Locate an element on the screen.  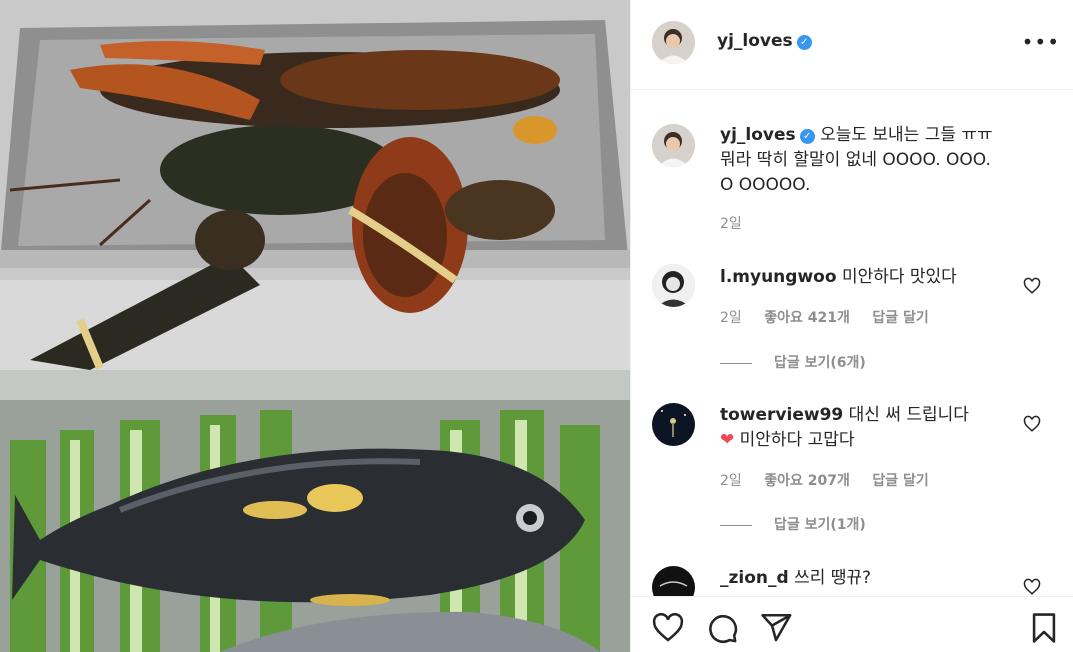
comment-meta: 2일 좋아요 207개 답글 달기 is located at coordinates (833, 480).